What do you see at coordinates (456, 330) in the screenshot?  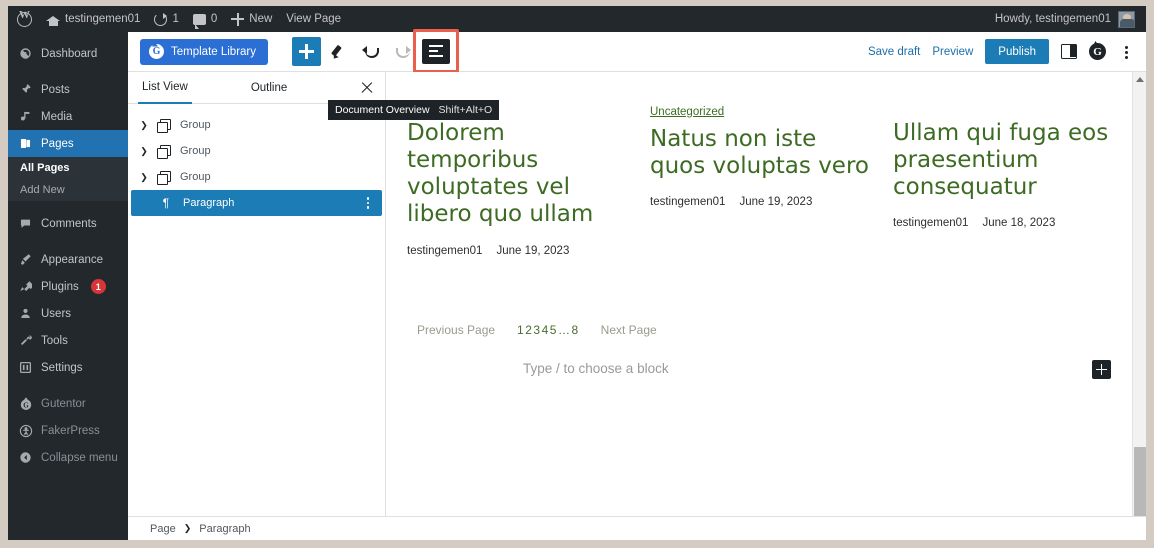 I see `pagination-previous: Previous Page` at bounding box center [456, 330].